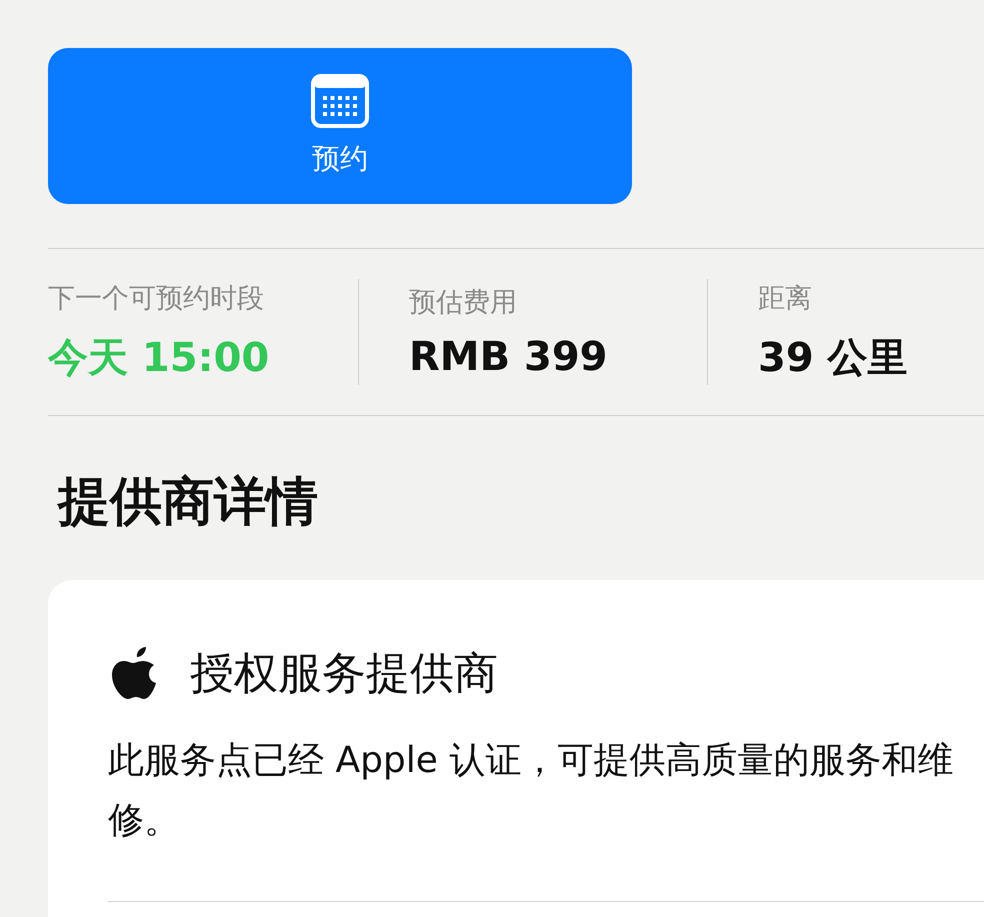 The width and height of the screenshot is (984, 917). What do you see at coordinates (509, 357) in the screenshot?
I see `stat-value: RMB 399` at bounding box center [509, 357].